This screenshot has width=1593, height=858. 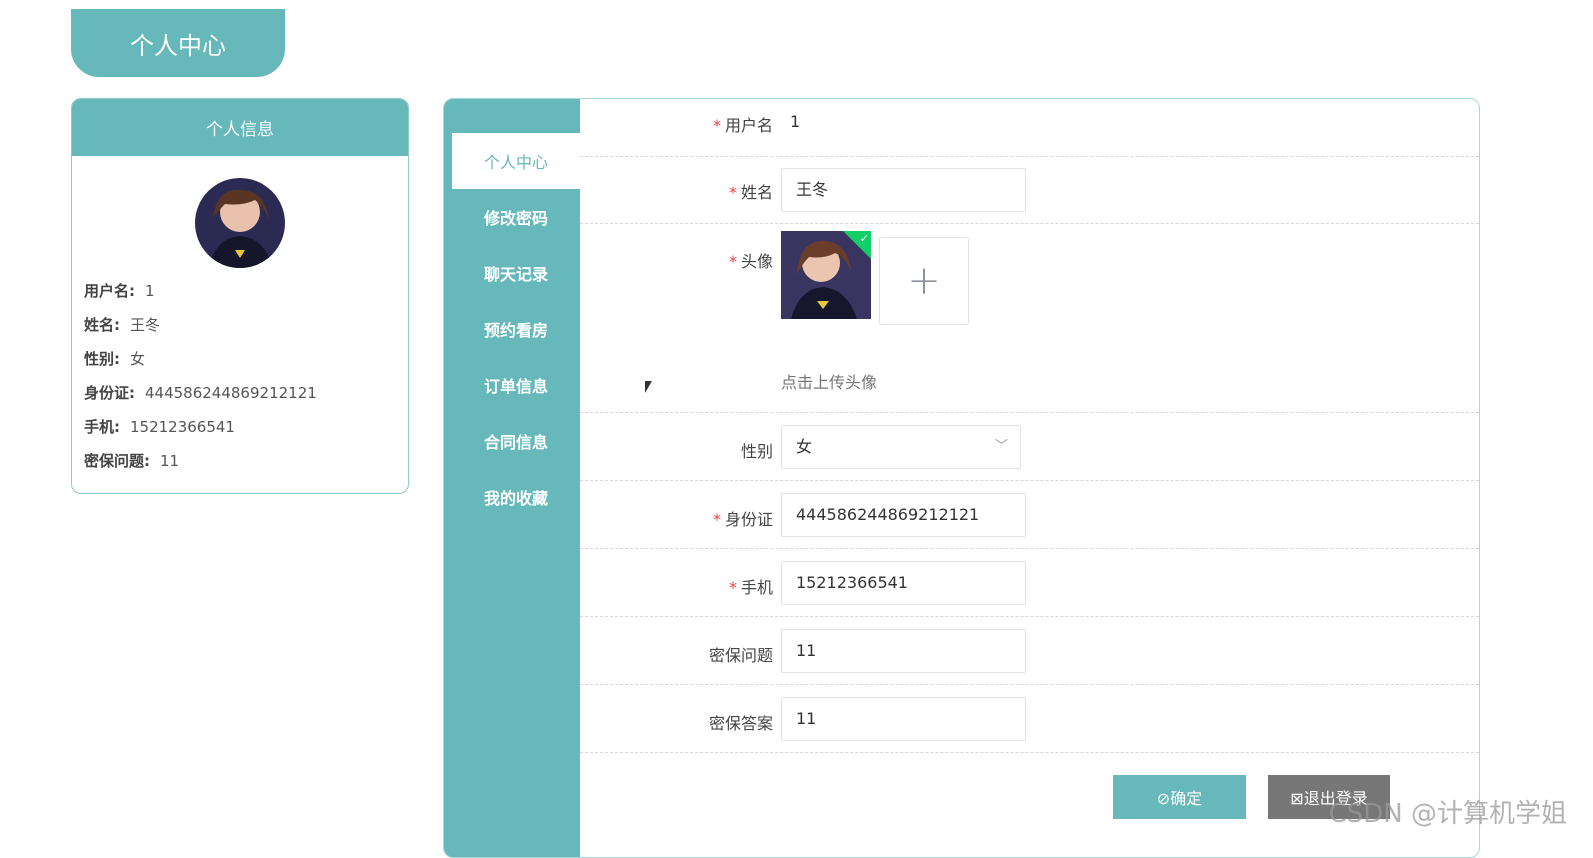 I want to click on form-row-avatar: *头像, so click(x=1029, y=318).